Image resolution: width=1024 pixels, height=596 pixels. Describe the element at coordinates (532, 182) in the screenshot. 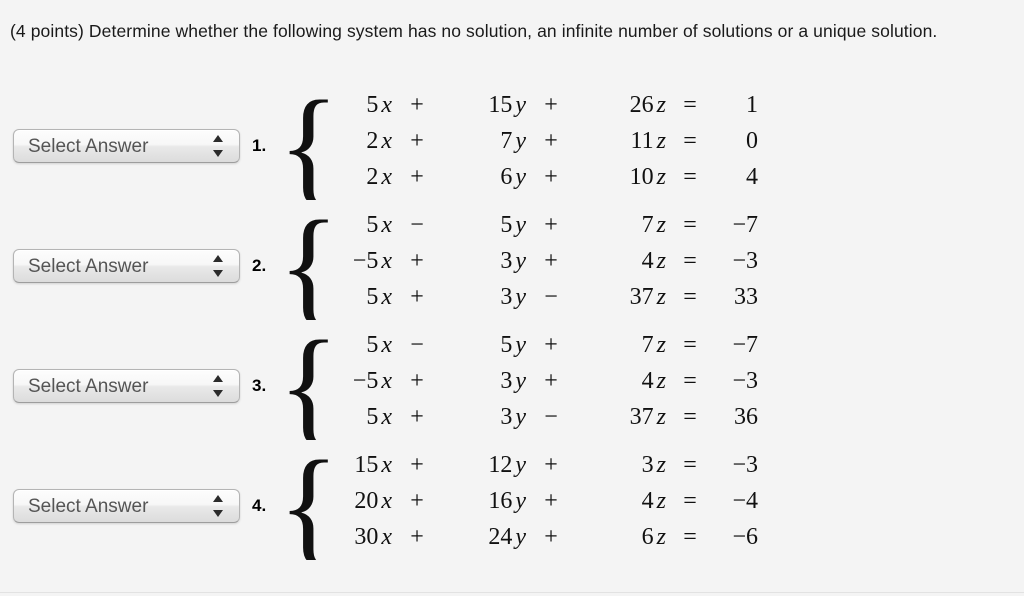

I see `equation-row: 2 x +6 y +10 z = 4` at that location.